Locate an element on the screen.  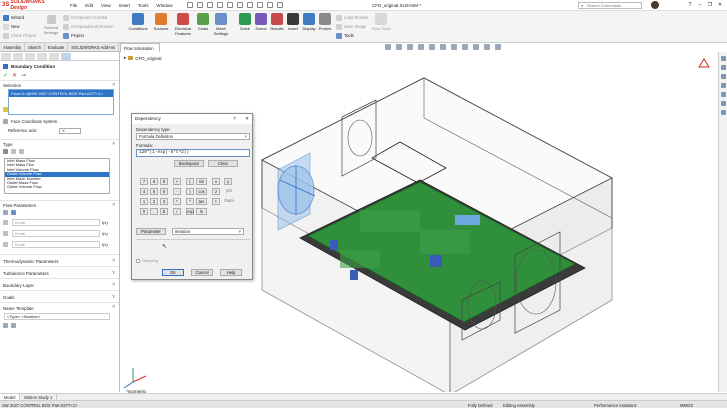
custom-properties-icon is located at coordinates (723, 103).